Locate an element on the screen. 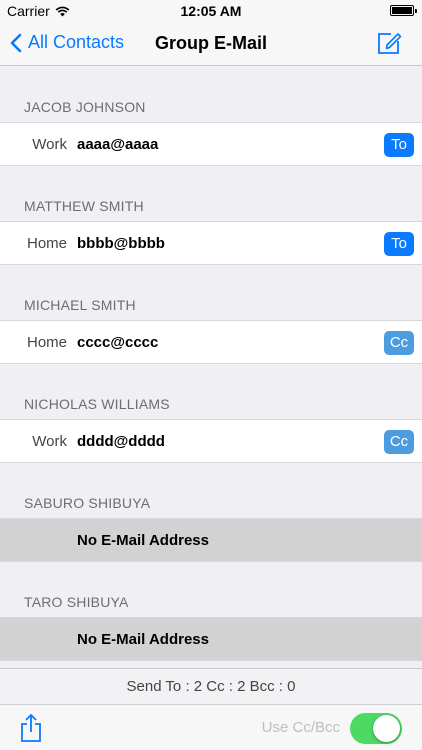 The width and height of the screenshot is (422, 750). compose-icon is located at coordinates (390, 43).